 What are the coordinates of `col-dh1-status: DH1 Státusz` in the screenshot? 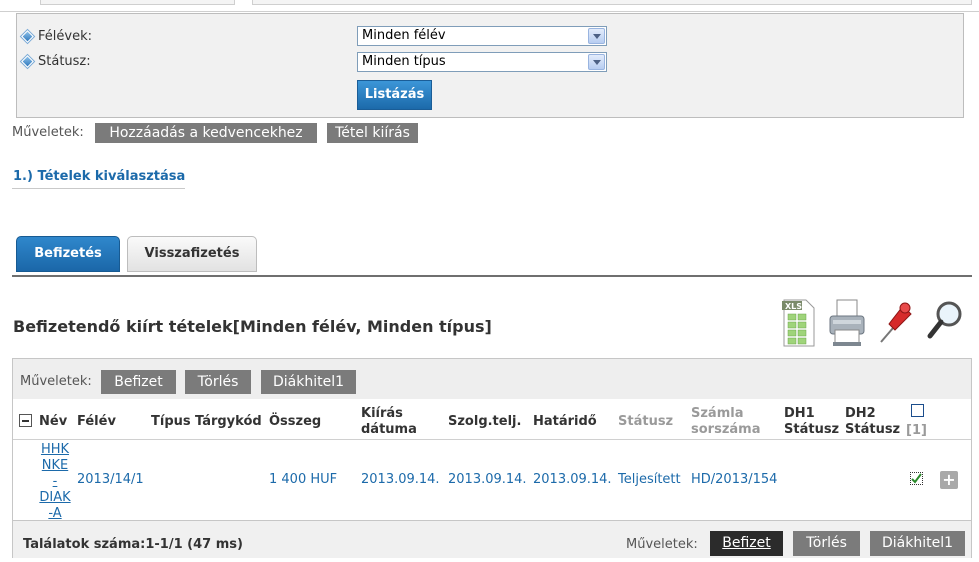 It's located at (811, 422).